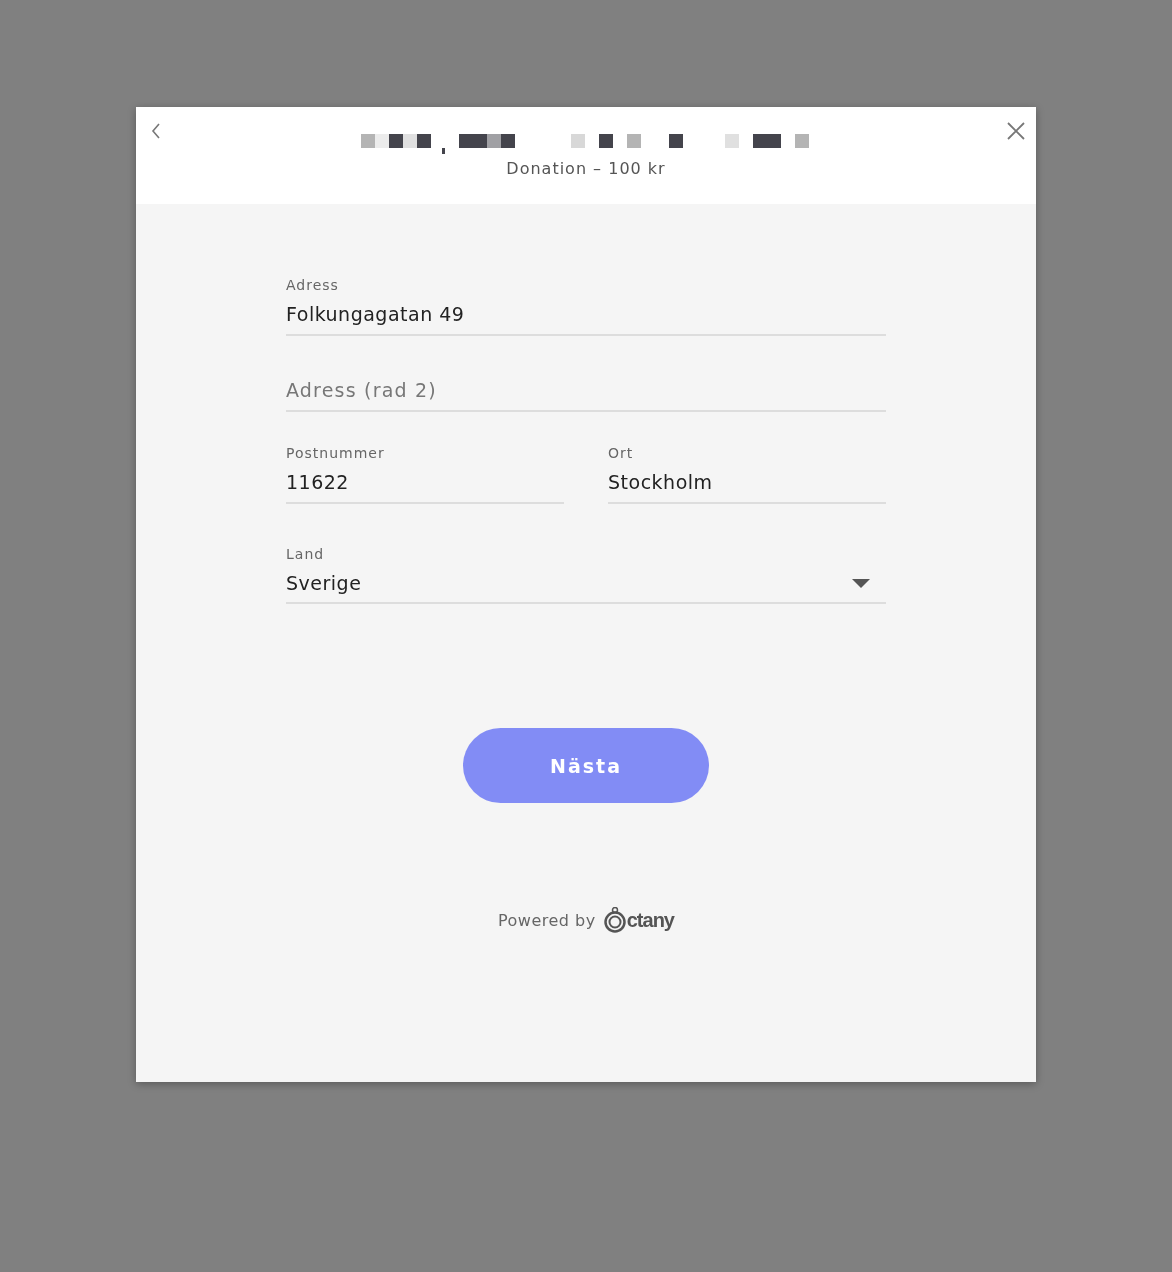  Describe the element at coordinates (547, 920) in the screenshot. I see `powered-by-text: Powered by` at that location.